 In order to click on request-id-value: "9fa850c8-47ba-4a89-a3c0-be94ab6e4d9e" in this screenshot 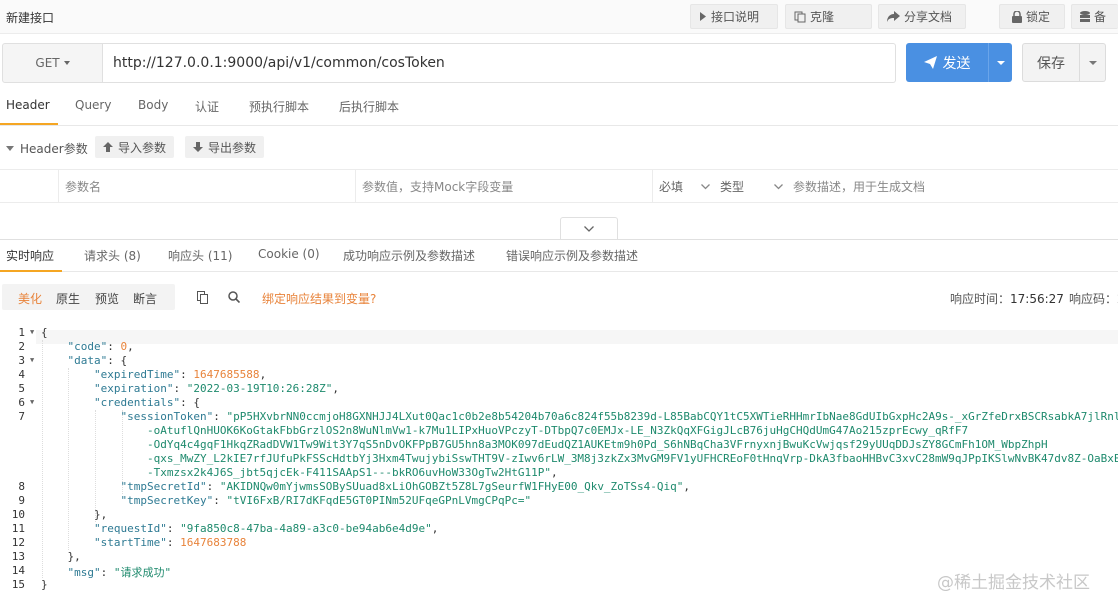, I will do `click(306, 528)`.